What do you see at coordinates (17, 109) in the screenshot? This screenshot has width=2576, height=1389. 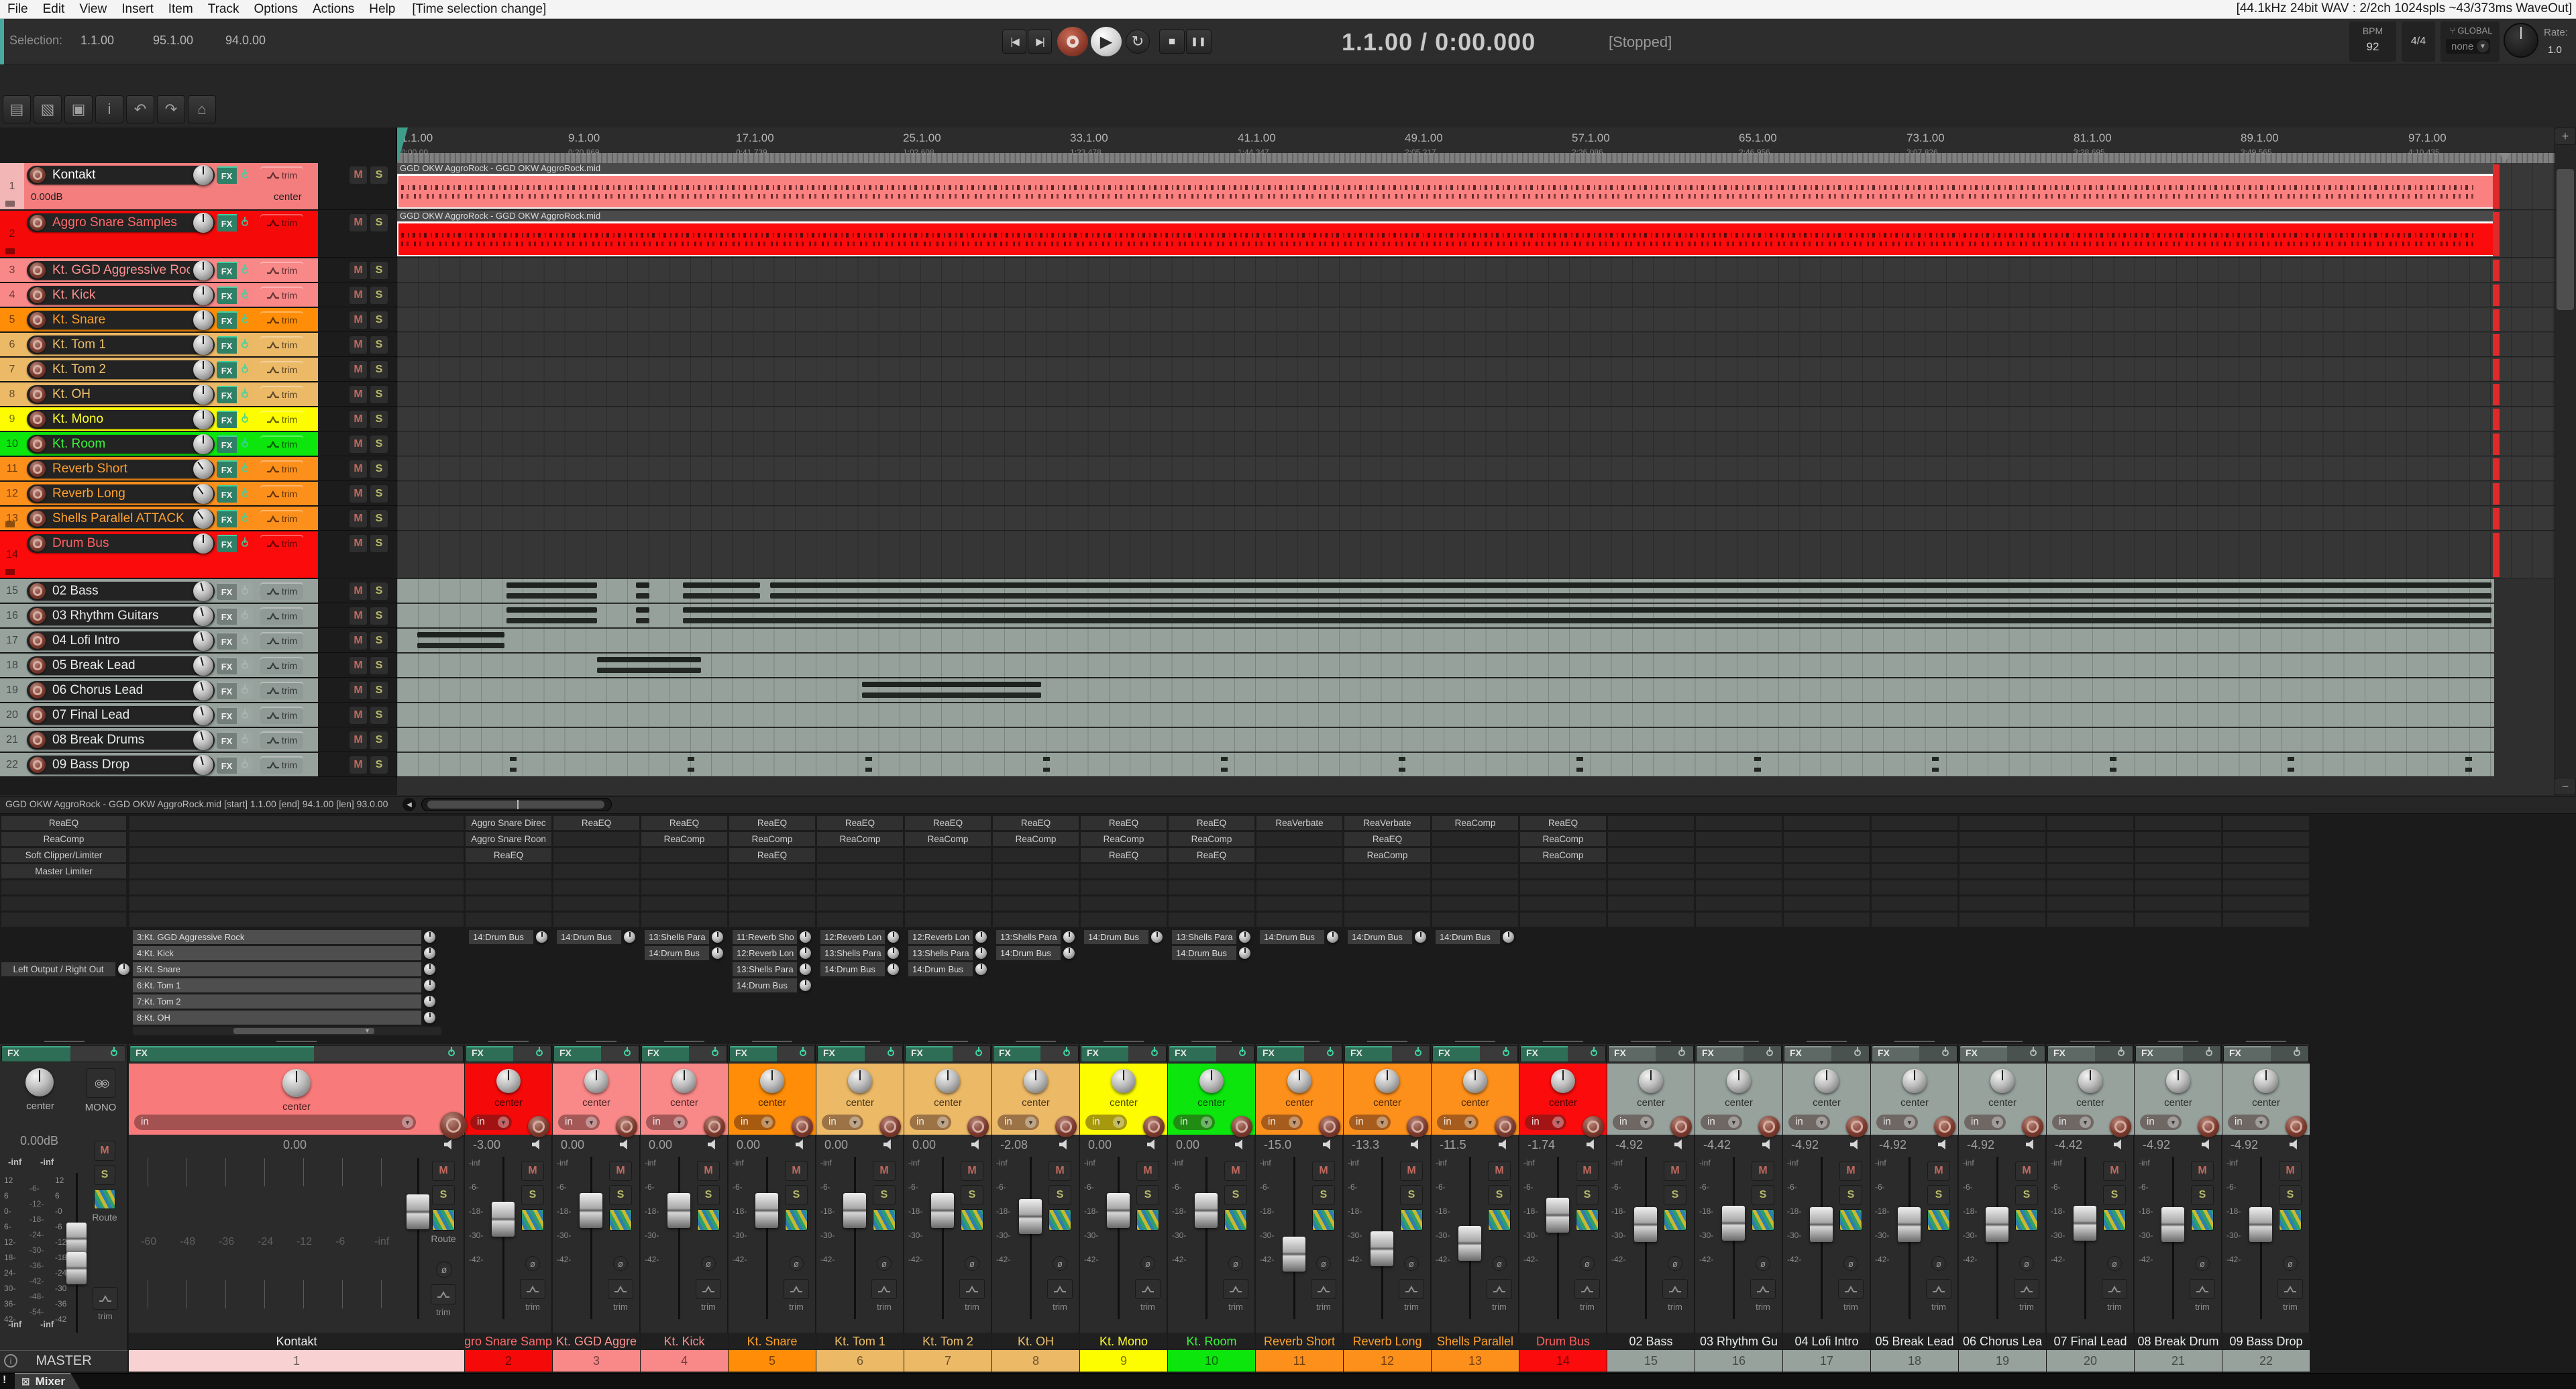 I see `new-project-icon: ▤` at bounding box center [17, 109].